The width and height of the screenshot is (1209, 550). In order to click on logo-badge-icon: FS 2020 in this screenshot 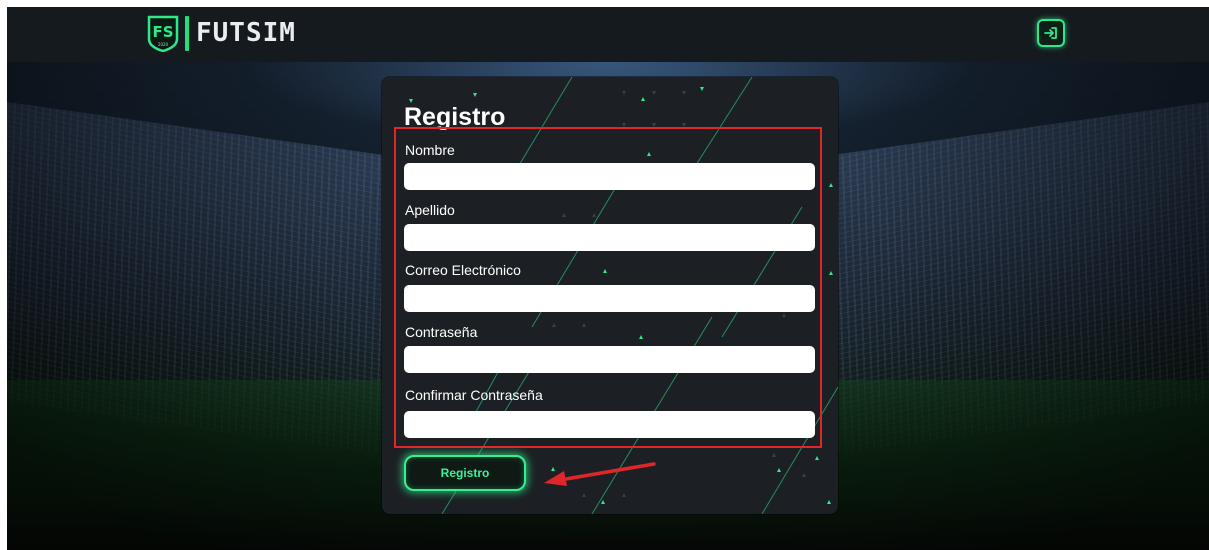, I will do `click(163, 34)`.